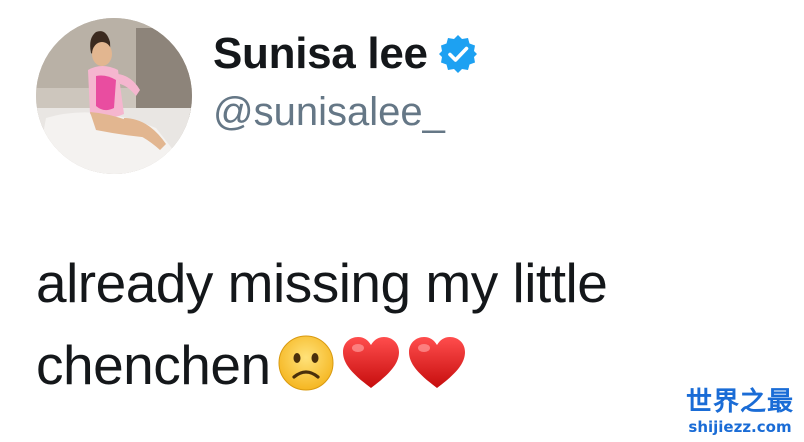 The width and height of the screenshot is (804, 442). What do you see at coordinates (153, 365) in the screenshot?
I see `tweet-text-line-2-words: chenchen` at bounding box center [153, 365].